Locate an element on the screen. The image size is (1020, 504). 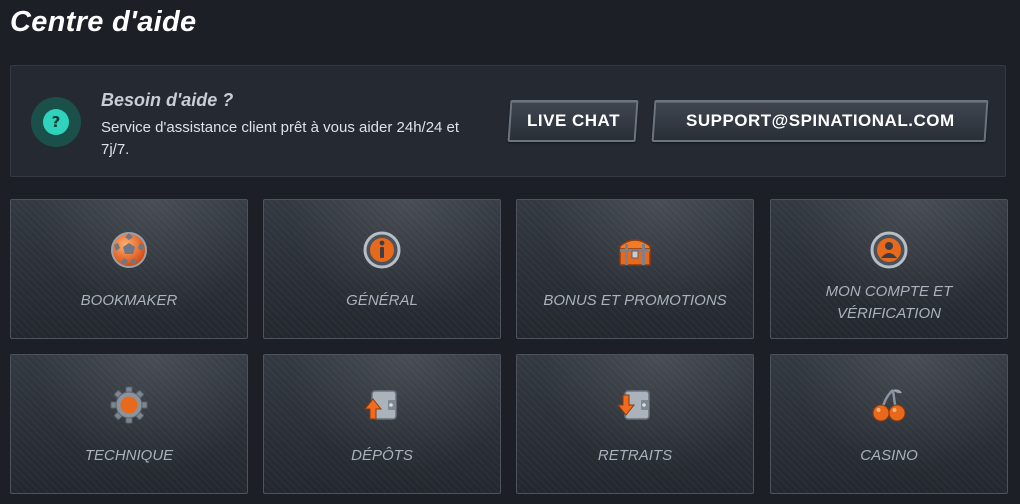
user-account-icon is located at coordinates (889, 250).